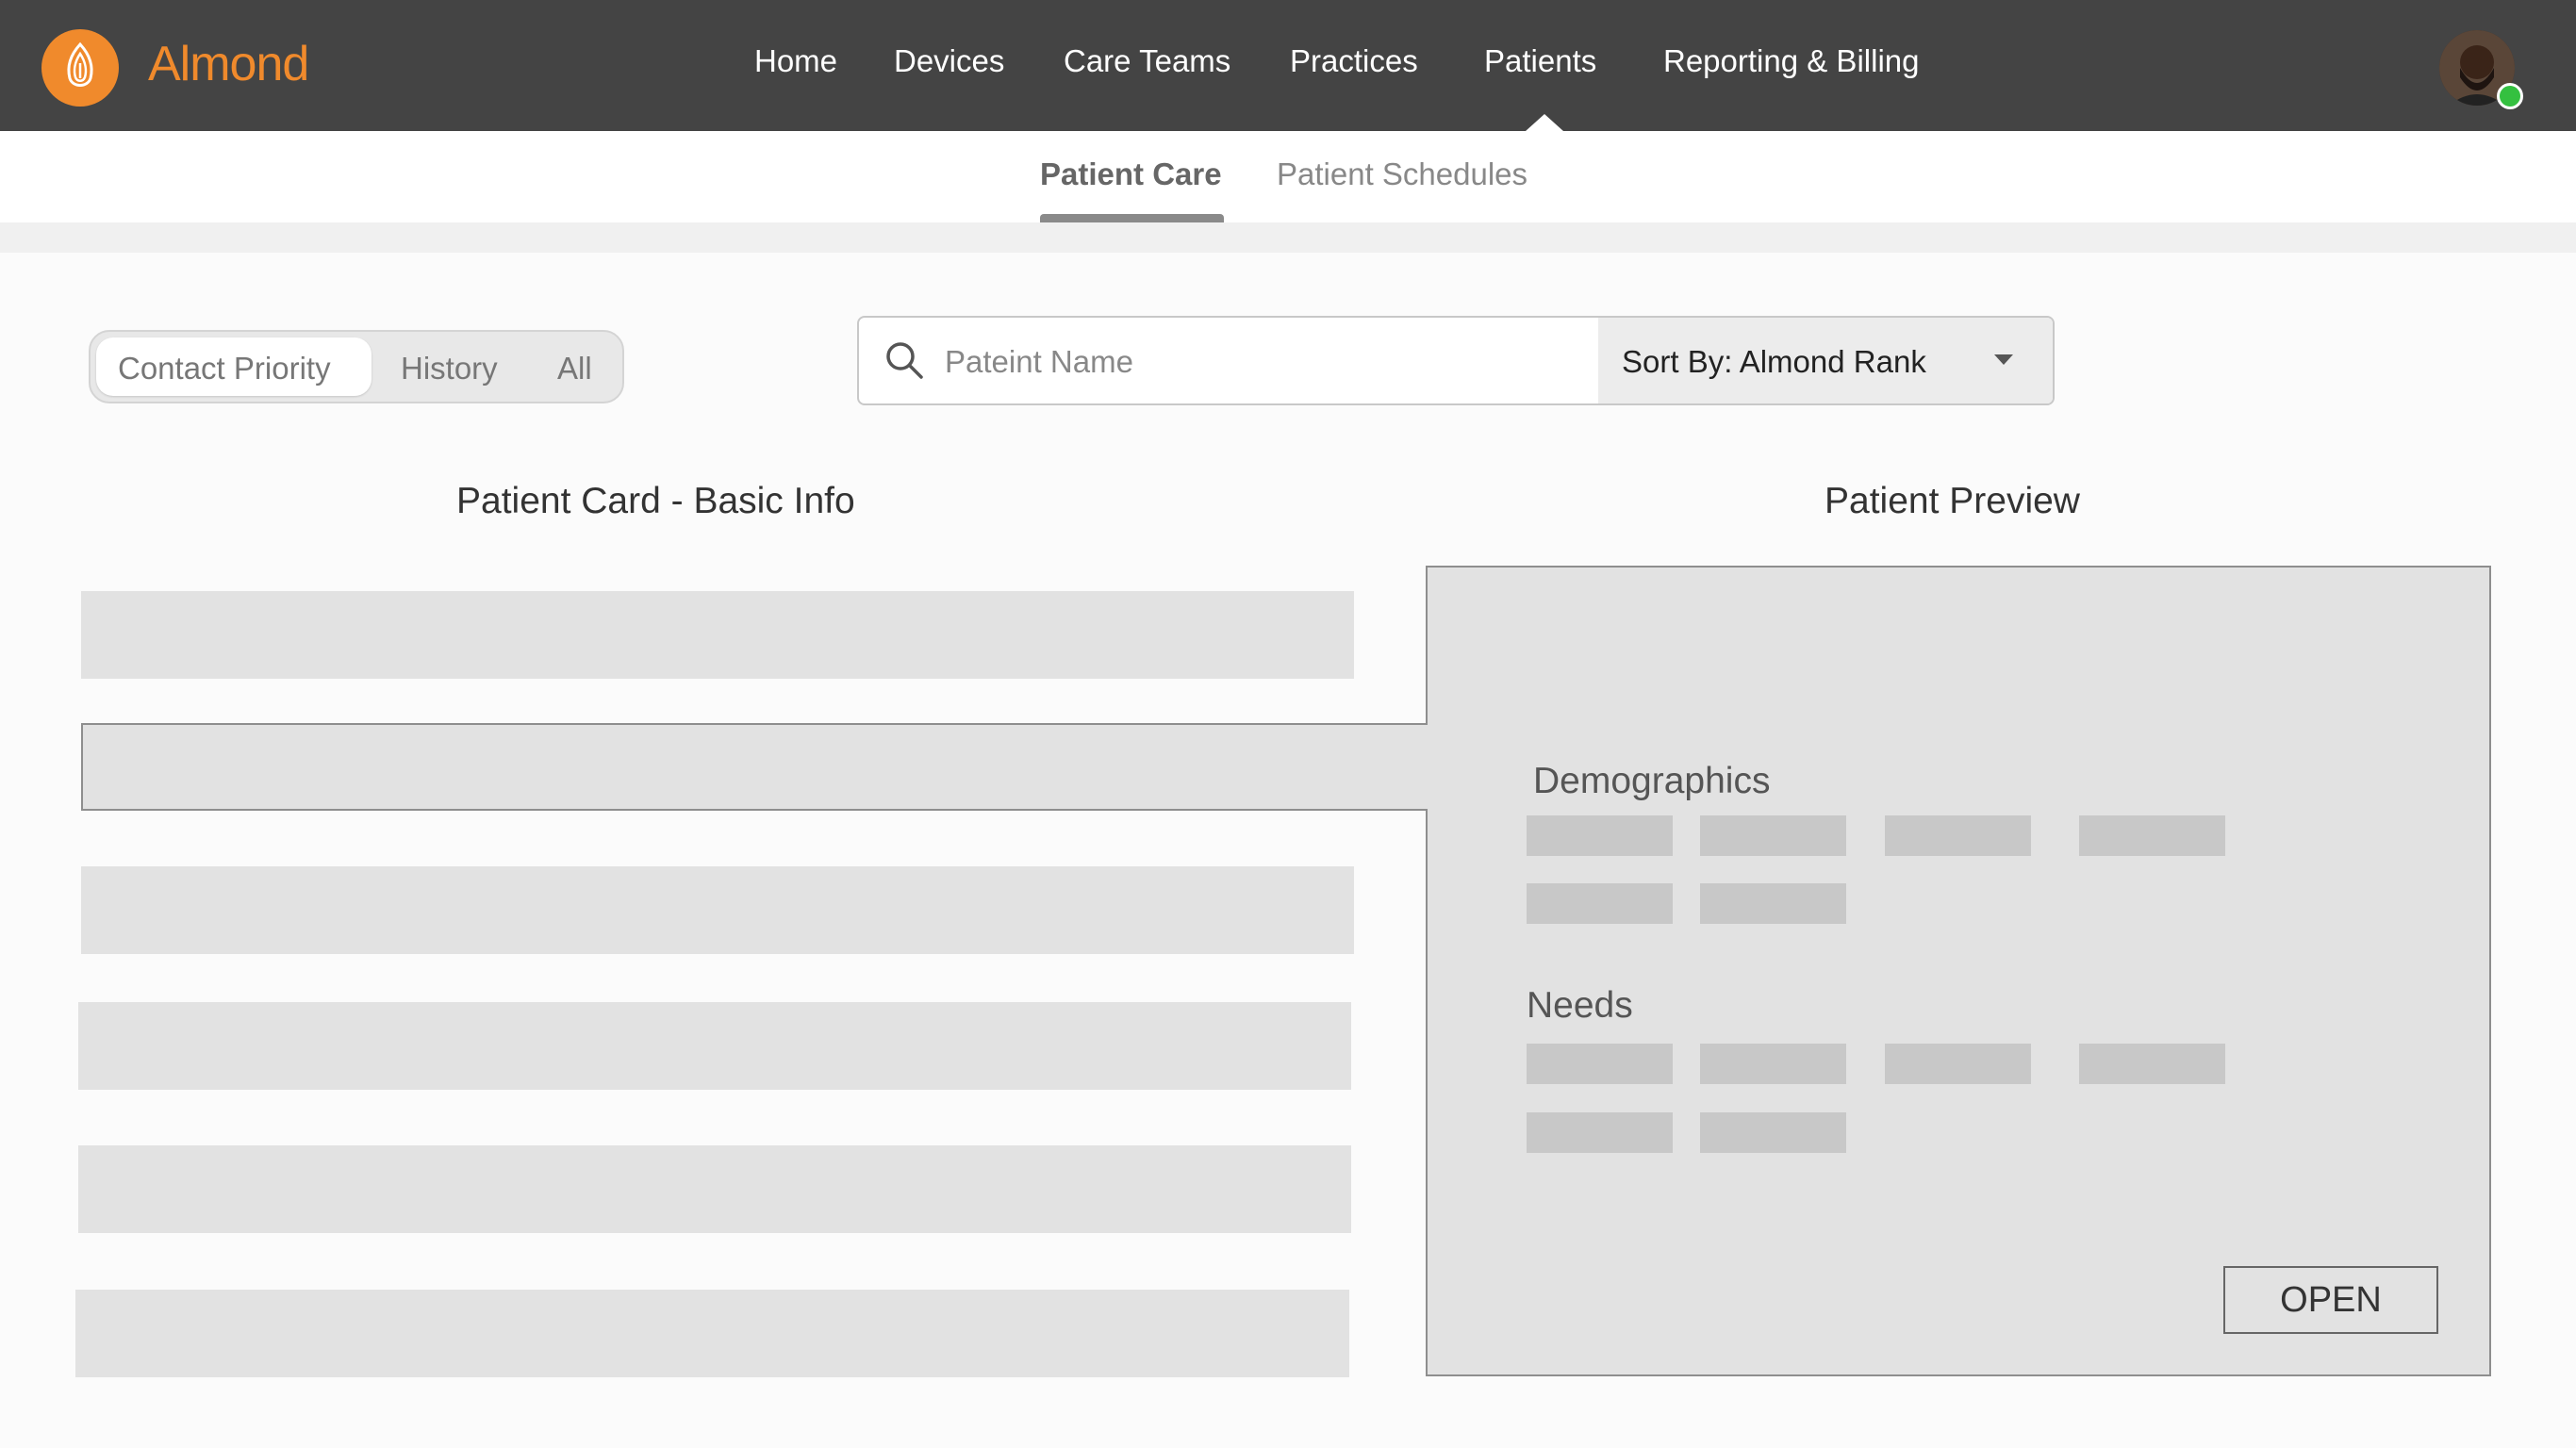  Describe the element at coordinates (1131, 174) in the screenshot. I see `tab-patient-care: Patient Care` at that location.